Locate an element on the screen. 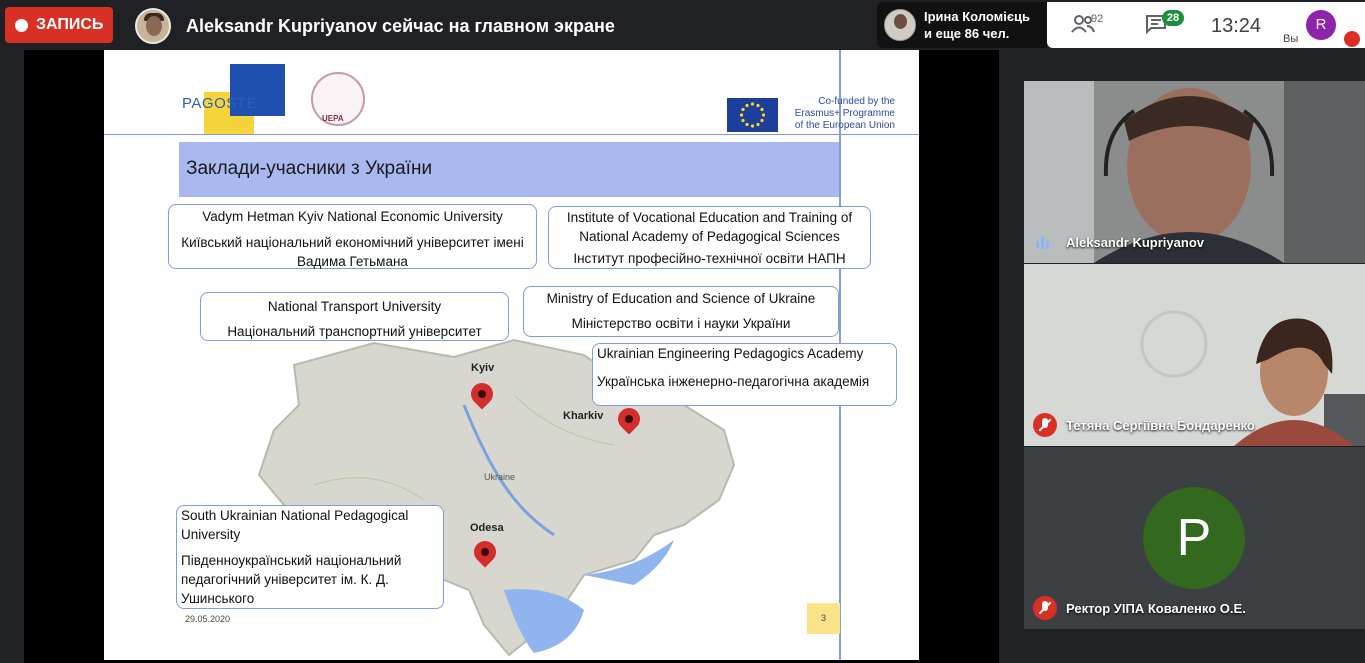 The height and width of the screenshot is (663, 1365). viewer-name: Ірина Коломієць is located at coordinates (977, 16).